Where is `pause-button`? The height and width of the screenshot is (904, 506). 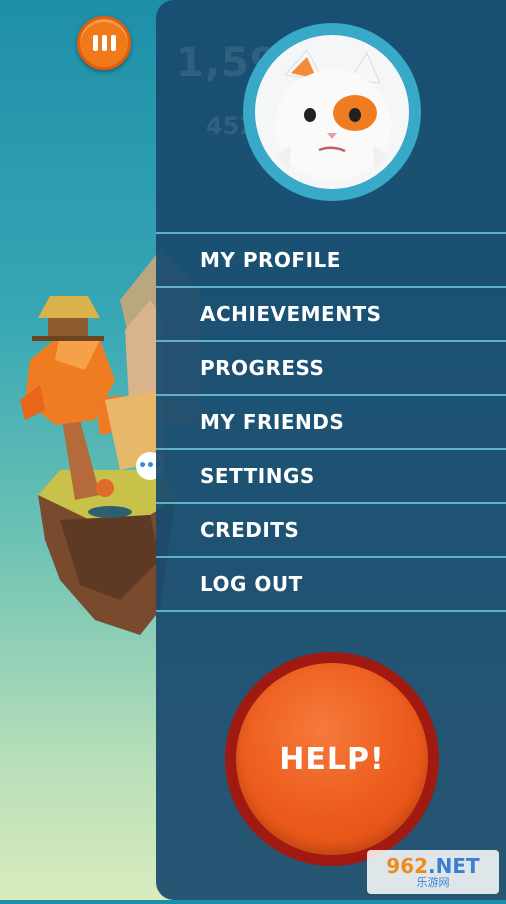
pause-button is located at coordinates (104, 43).